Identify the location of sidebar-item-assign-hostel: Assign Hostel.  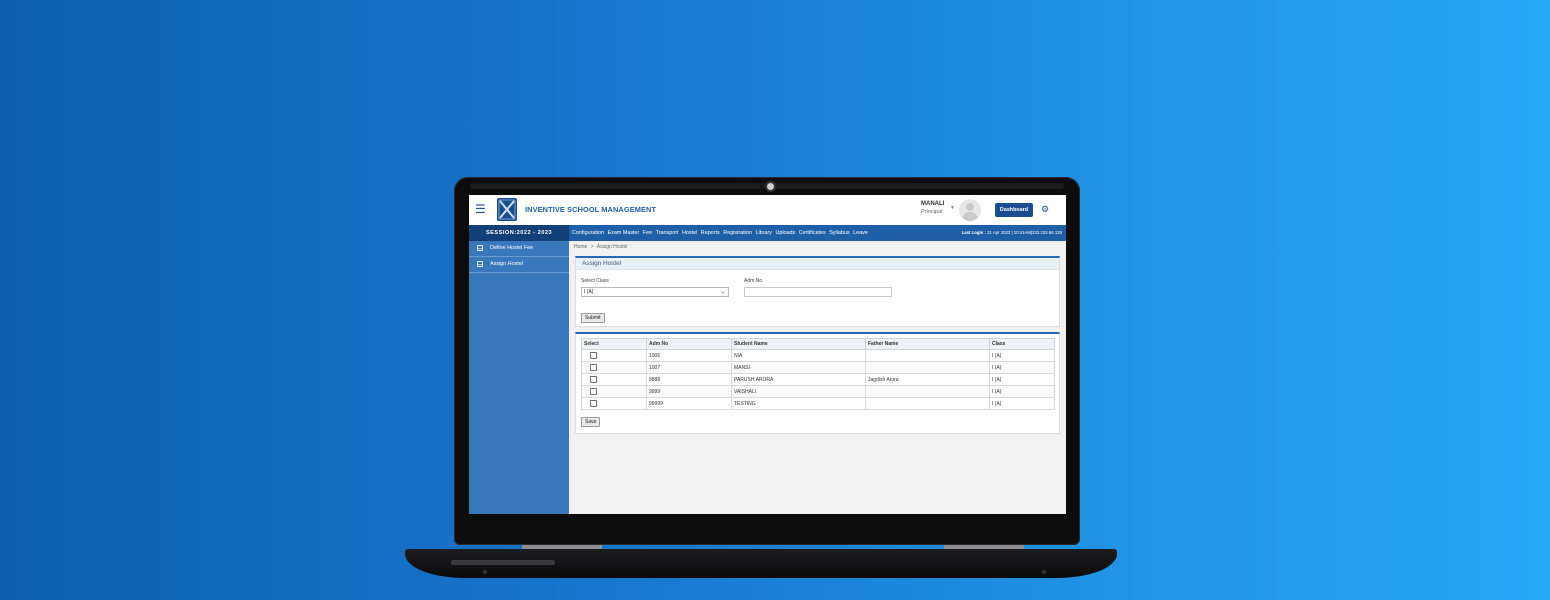
(519, 265).